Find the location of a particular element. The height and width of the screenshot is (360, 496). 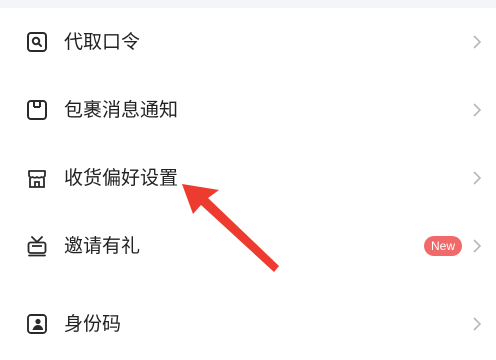

package-icon is located at coordinates (37, 110).